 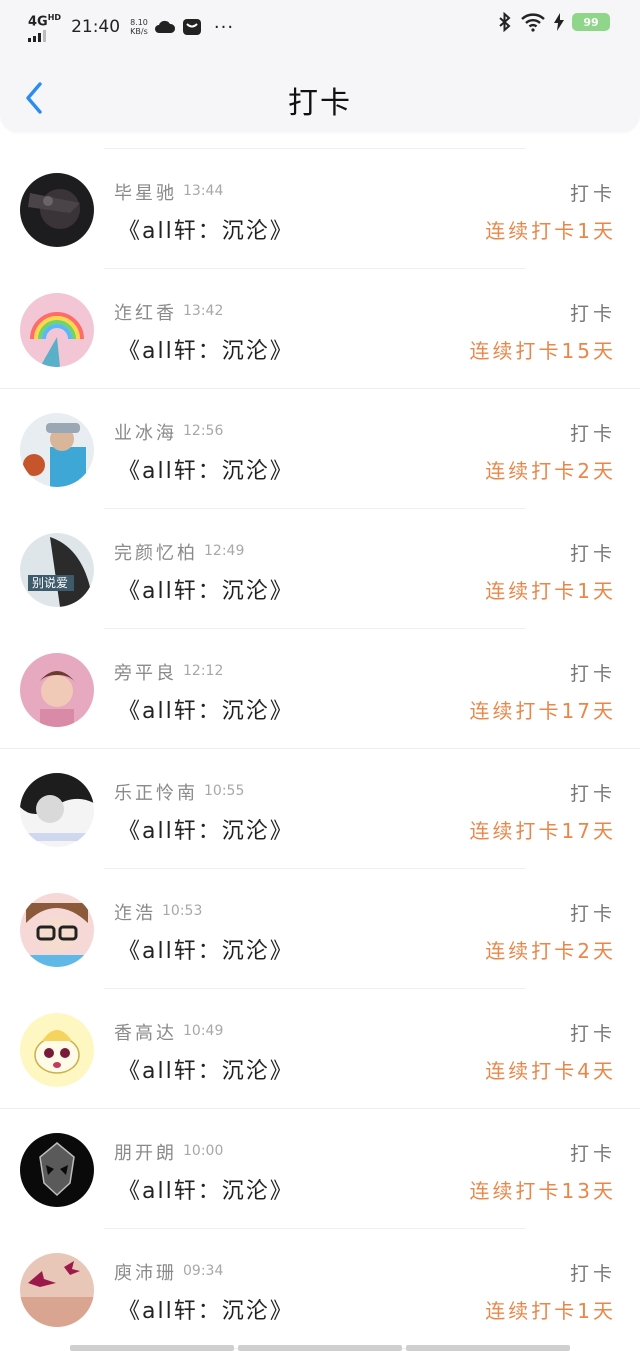 What do you see at coordinates (320, 1049) in the screenshot?
I see `list-item: 香高达 10:49 打卡《all轩：沉沦》 连续打卡4天` at bounding box center [320, 1049].